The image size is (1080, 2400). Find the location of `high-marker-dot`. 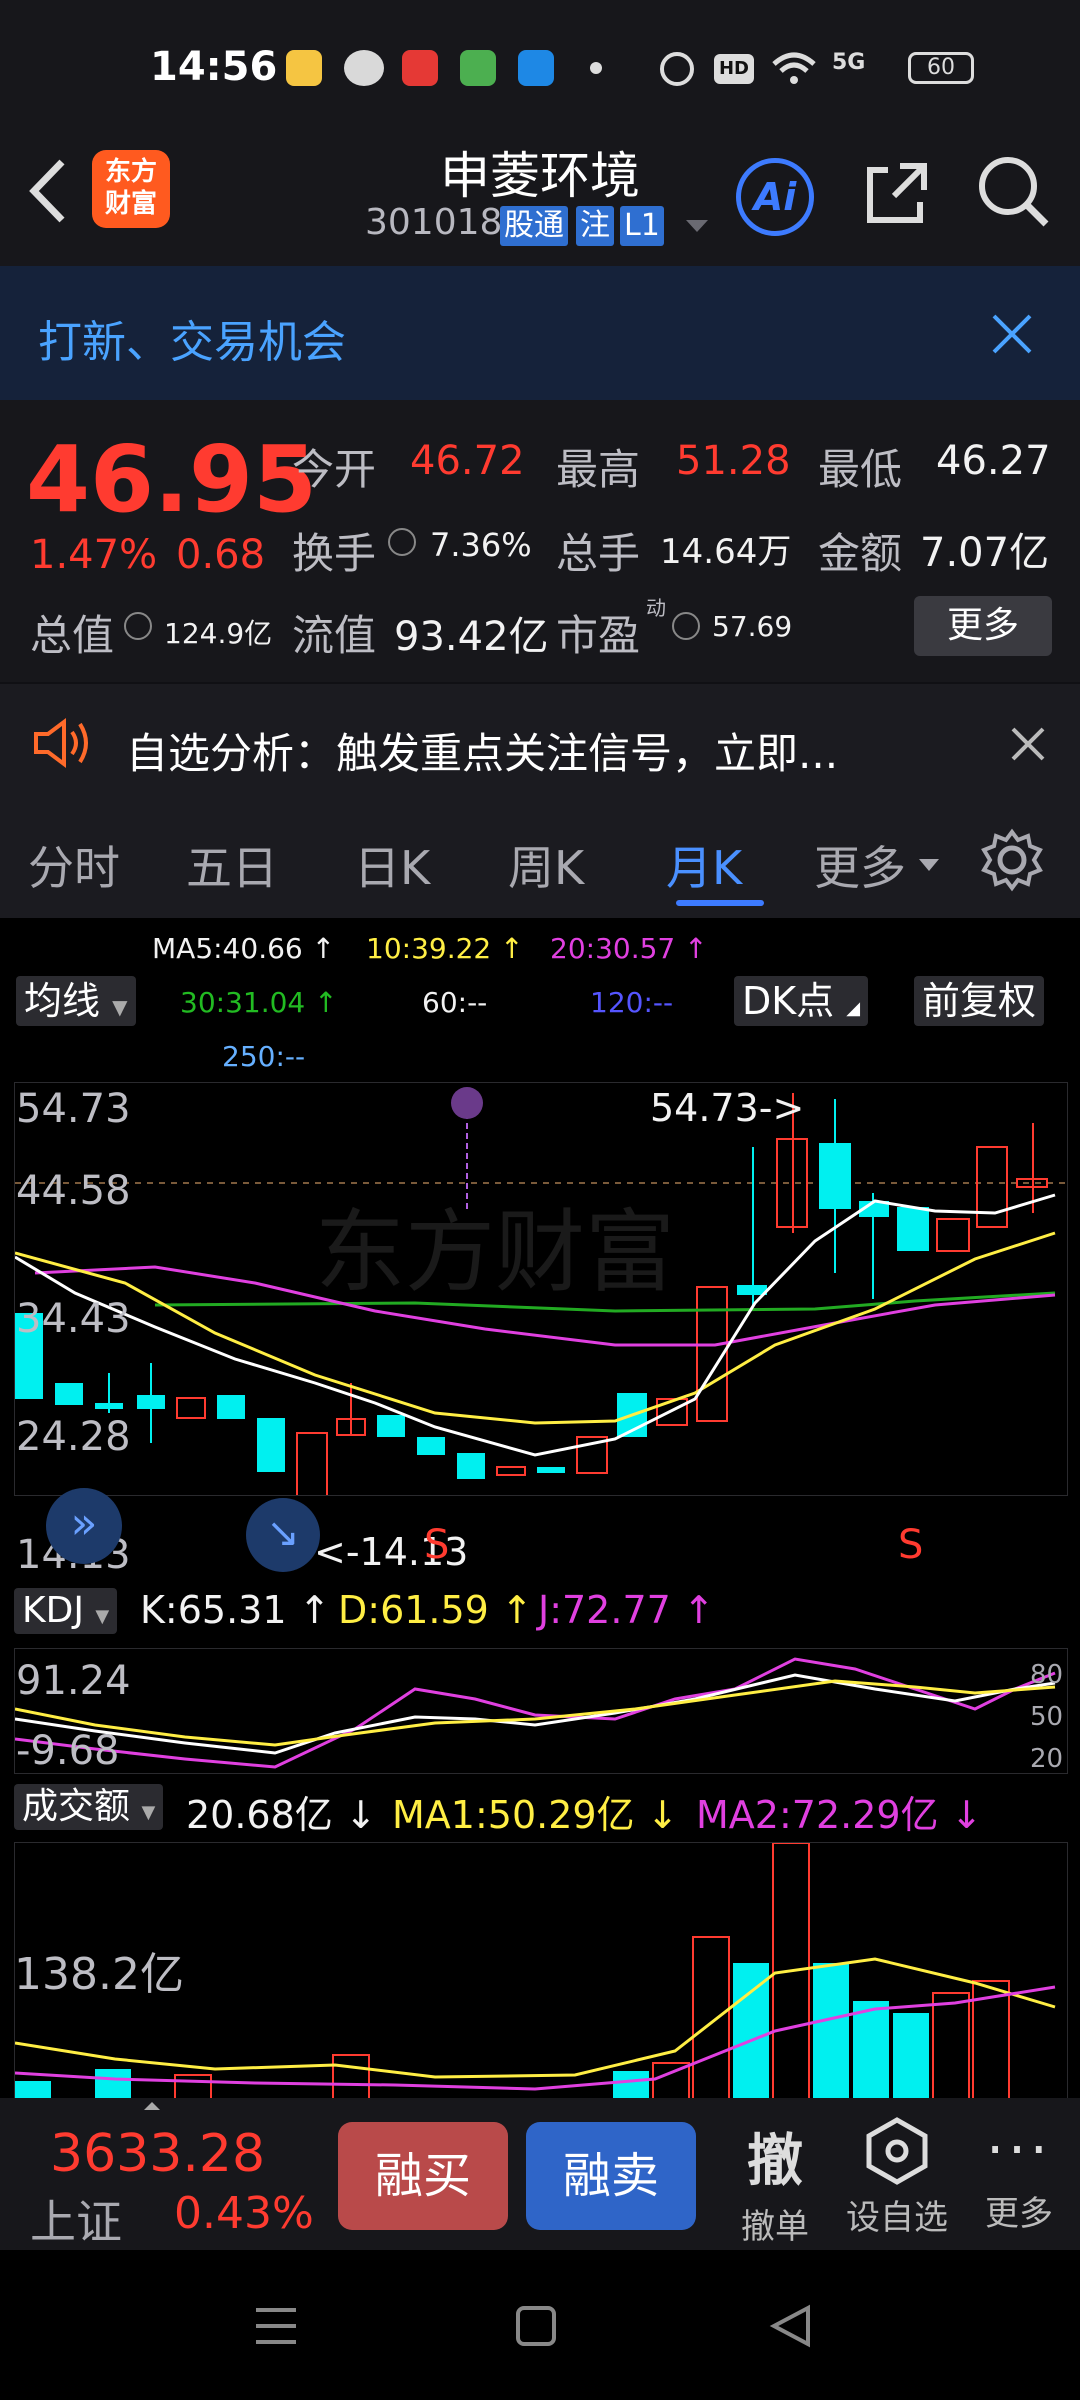

high-marker-dot is located at coordinates (467, 1103).